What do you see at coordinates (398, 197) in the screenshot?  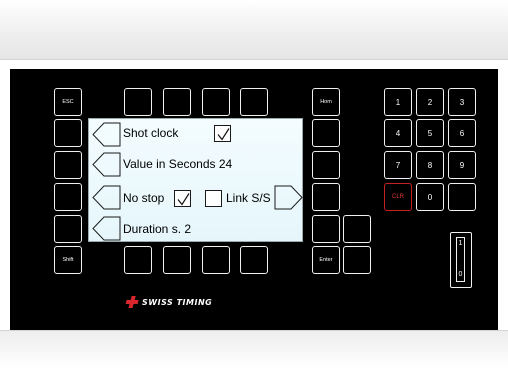 I see `clear-key: CLR` at bounding box center [398, 197].